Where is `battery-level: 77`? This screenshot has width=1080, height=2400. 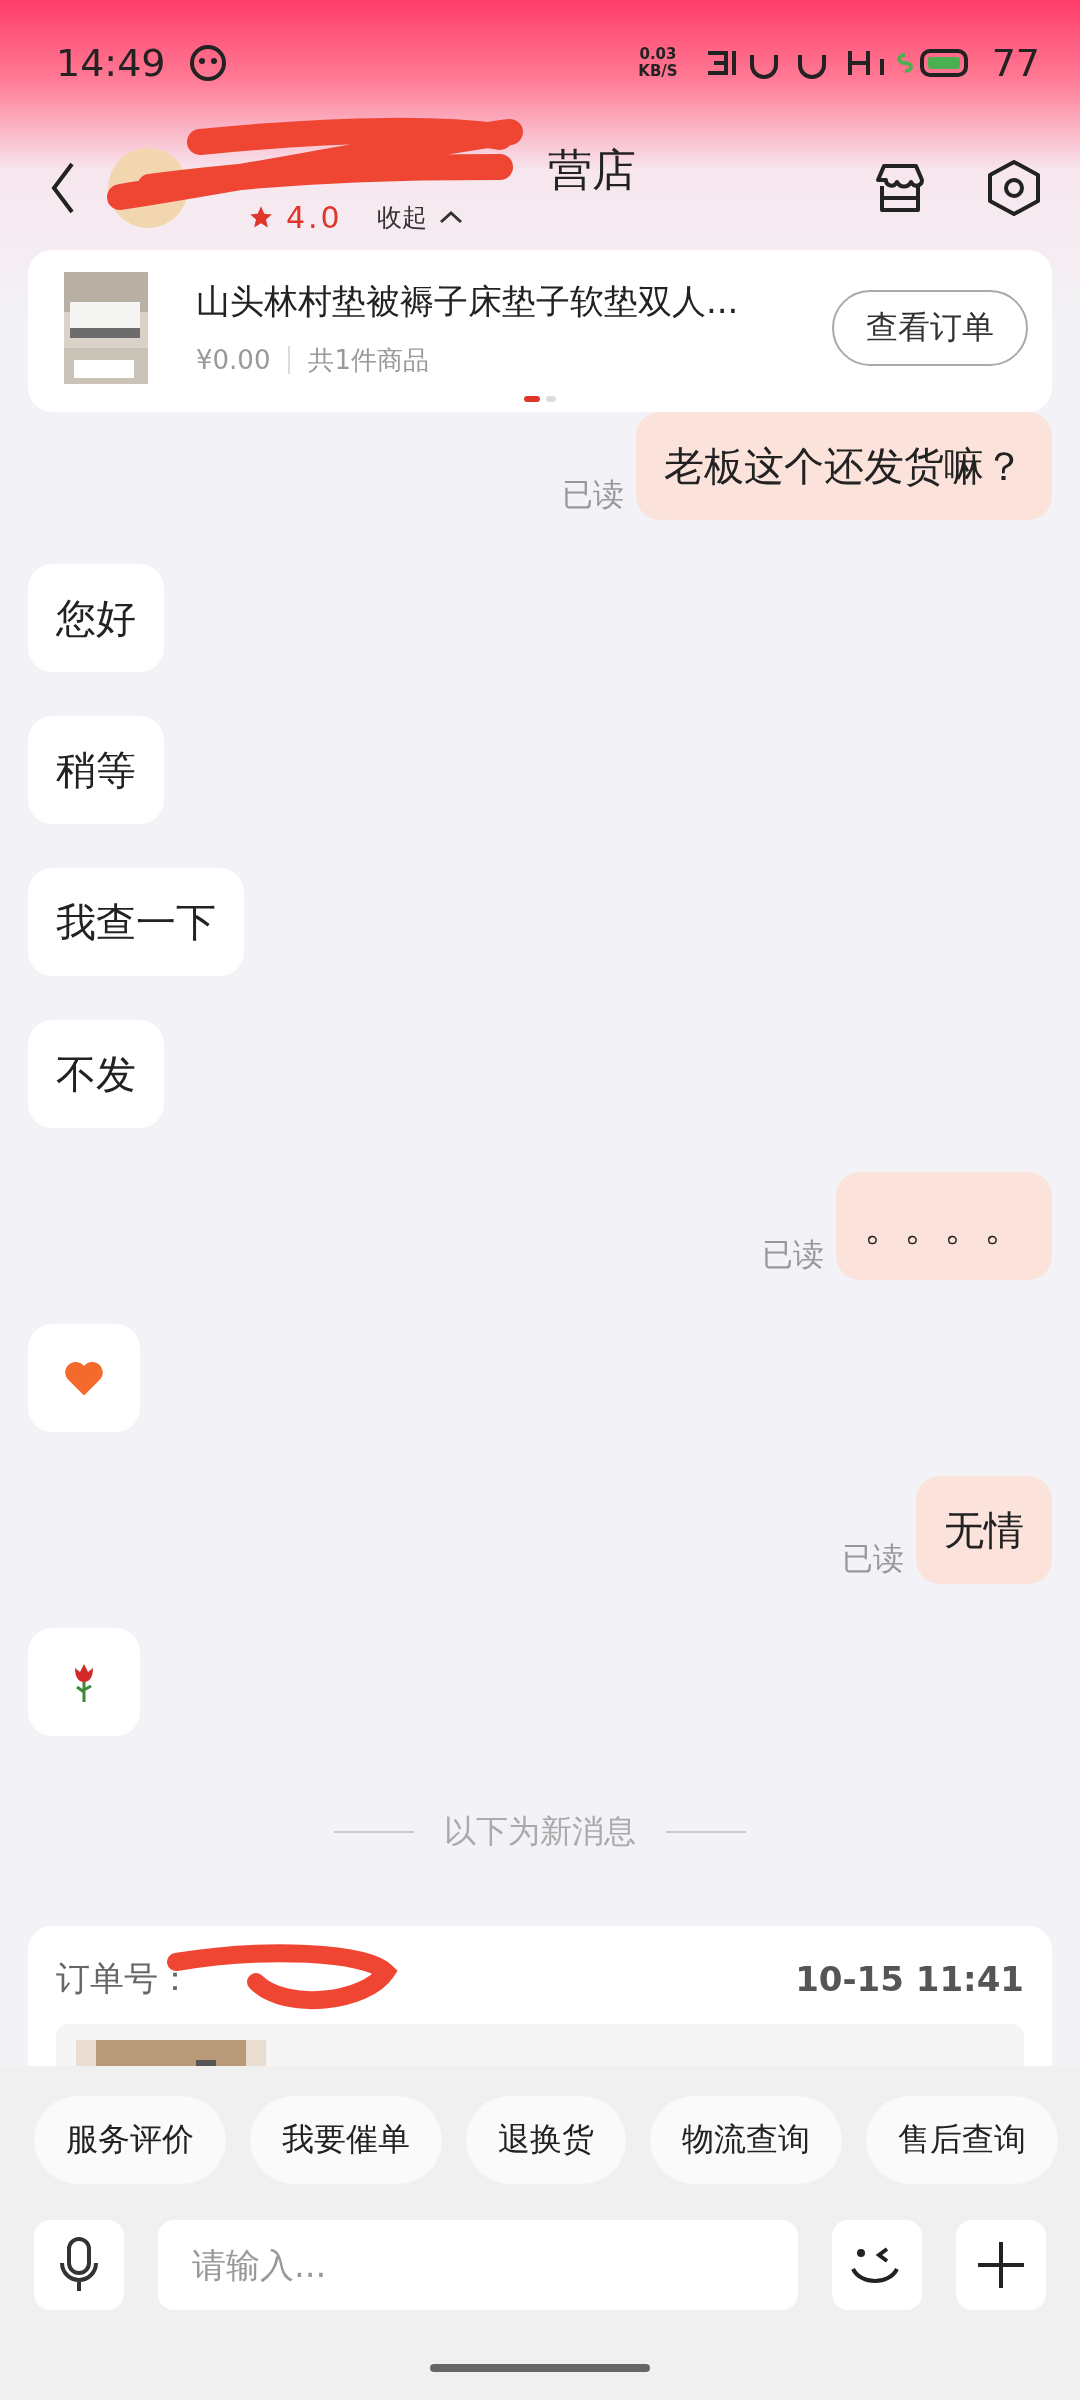 battery-level: 77 is located at coordinates (1015, 62).